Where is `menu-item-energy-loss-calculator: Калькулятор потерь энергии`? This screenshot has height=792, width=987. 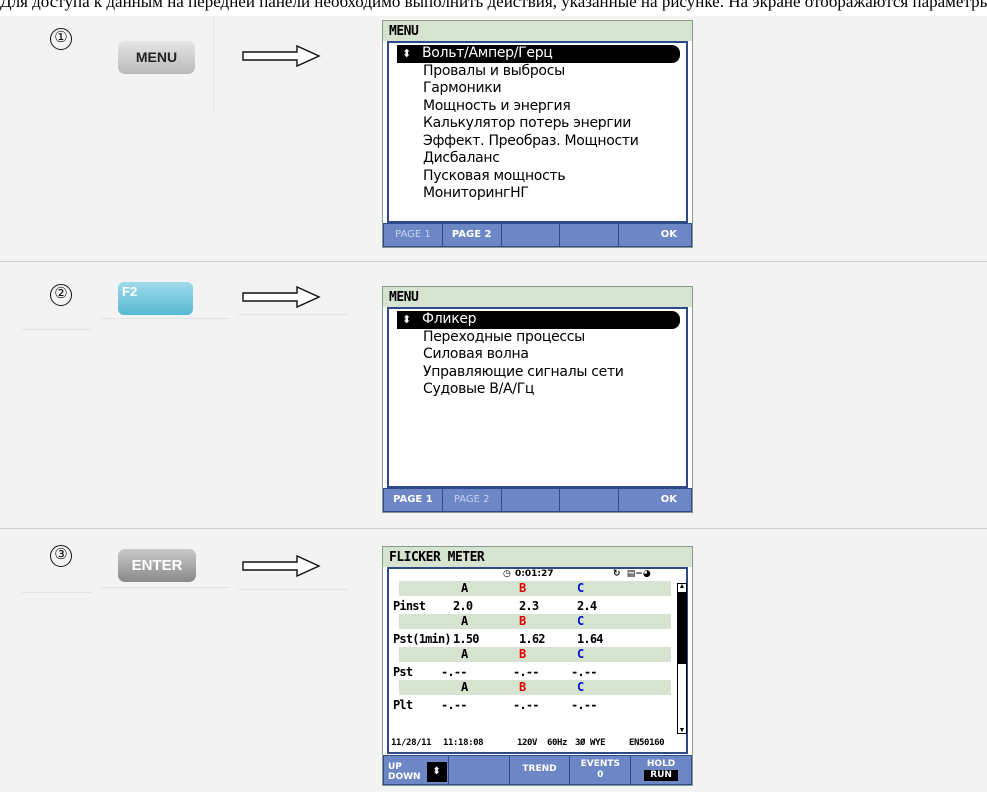
menu-item-energy-loss-calculator: Калькулятор потерь энергии is located at coordinates (537, 124).